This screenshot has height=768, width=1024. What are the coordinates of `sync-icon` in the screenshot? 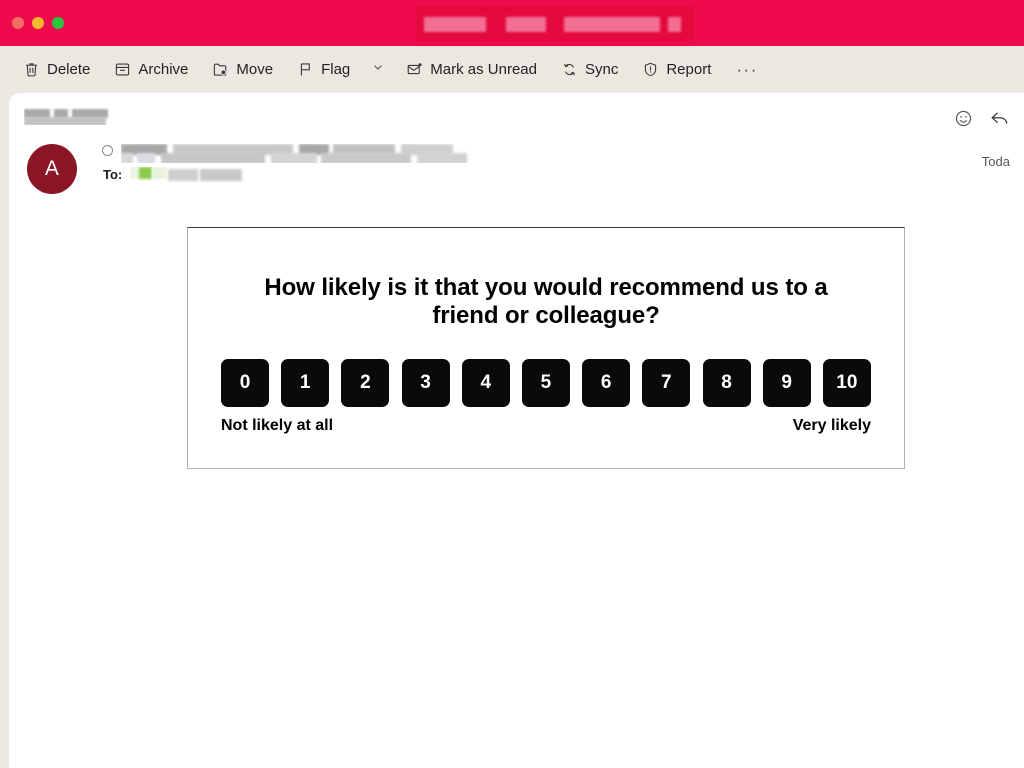 It's located at (569, 69).